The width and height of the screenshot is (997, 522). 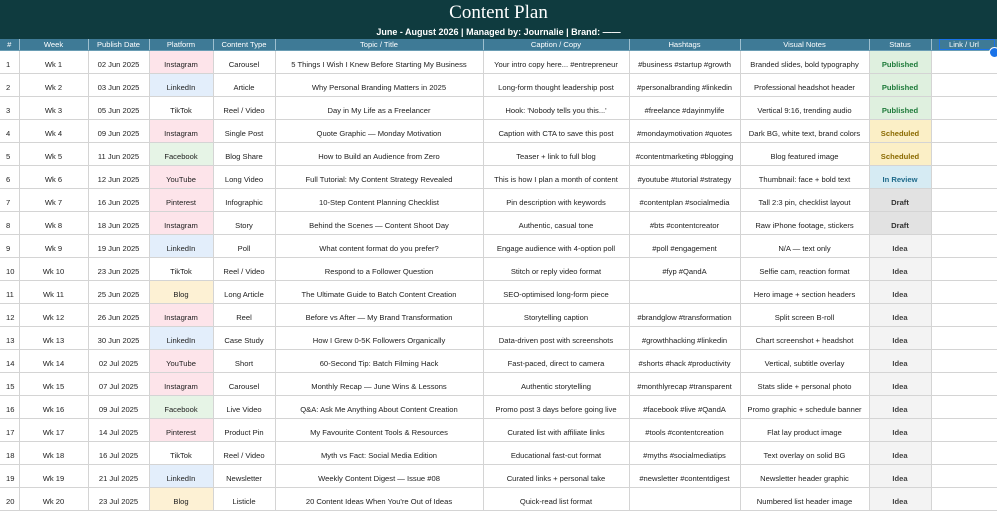 I want to click on hashtags-cell: #growthhacking #linkedin, so click(x=685, y=338).